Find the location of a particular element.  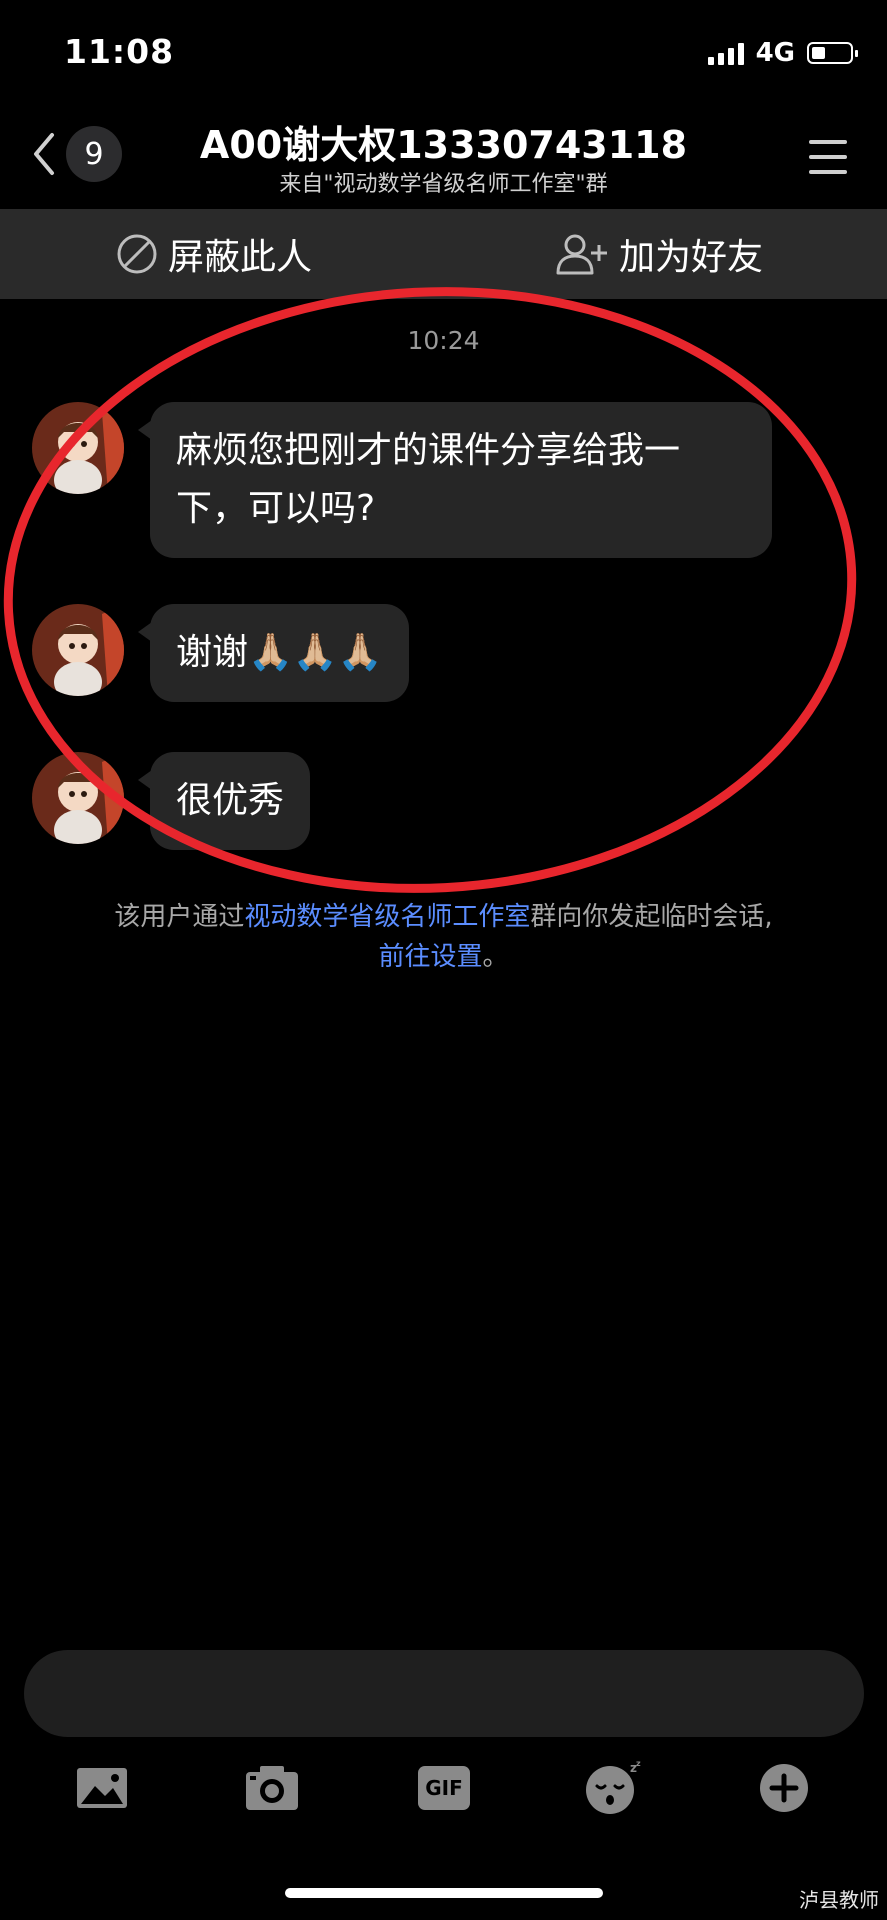

camera-icon is located at coordinates (272, 1788).